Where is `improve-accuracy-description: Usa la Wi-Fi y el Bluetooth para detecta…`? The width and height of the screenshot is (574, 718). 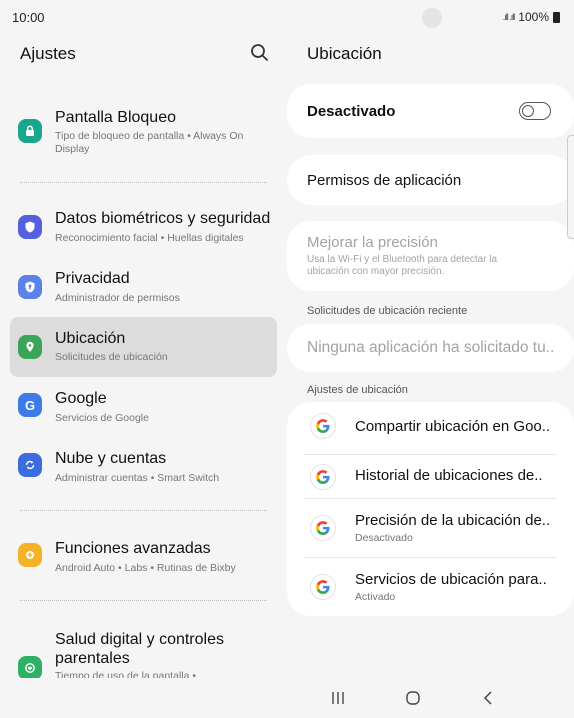 improve-accuracy-description: Usa la Wi-Fi y el Bluetooth para detecta… is located at coordinates (402, 265).